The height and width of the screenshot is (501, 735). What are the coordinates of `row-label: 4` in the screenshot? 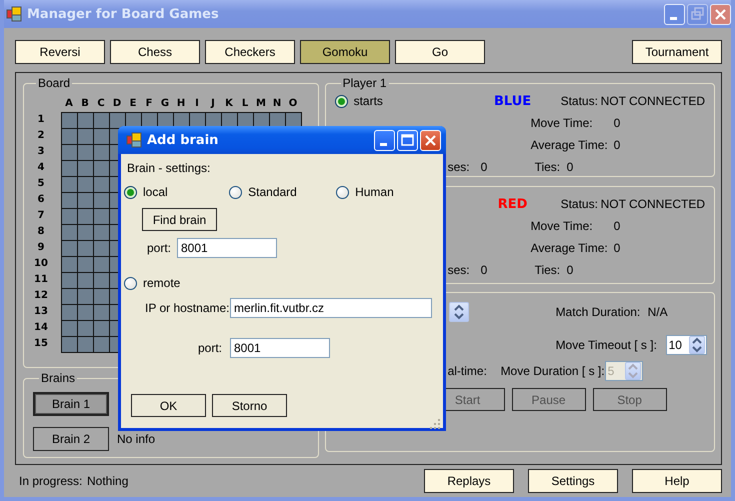 It's located at (41, 168).